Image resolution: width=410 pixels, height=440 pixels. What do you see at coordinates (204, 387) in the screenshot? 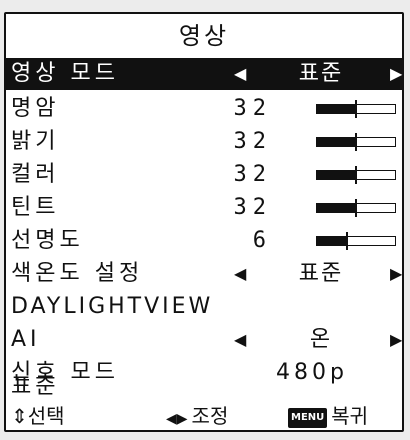
I see `standard-row: 표준` at bounding box center [204, 387].